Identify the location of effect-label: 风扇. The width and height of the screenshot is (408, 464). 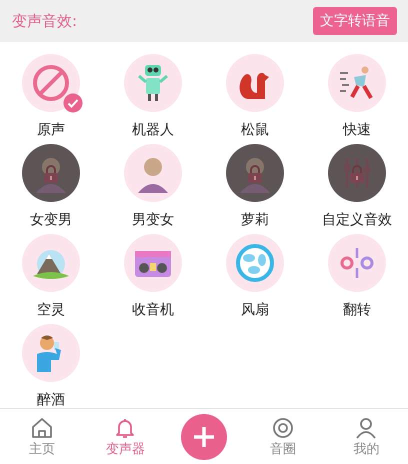
(255, 310).